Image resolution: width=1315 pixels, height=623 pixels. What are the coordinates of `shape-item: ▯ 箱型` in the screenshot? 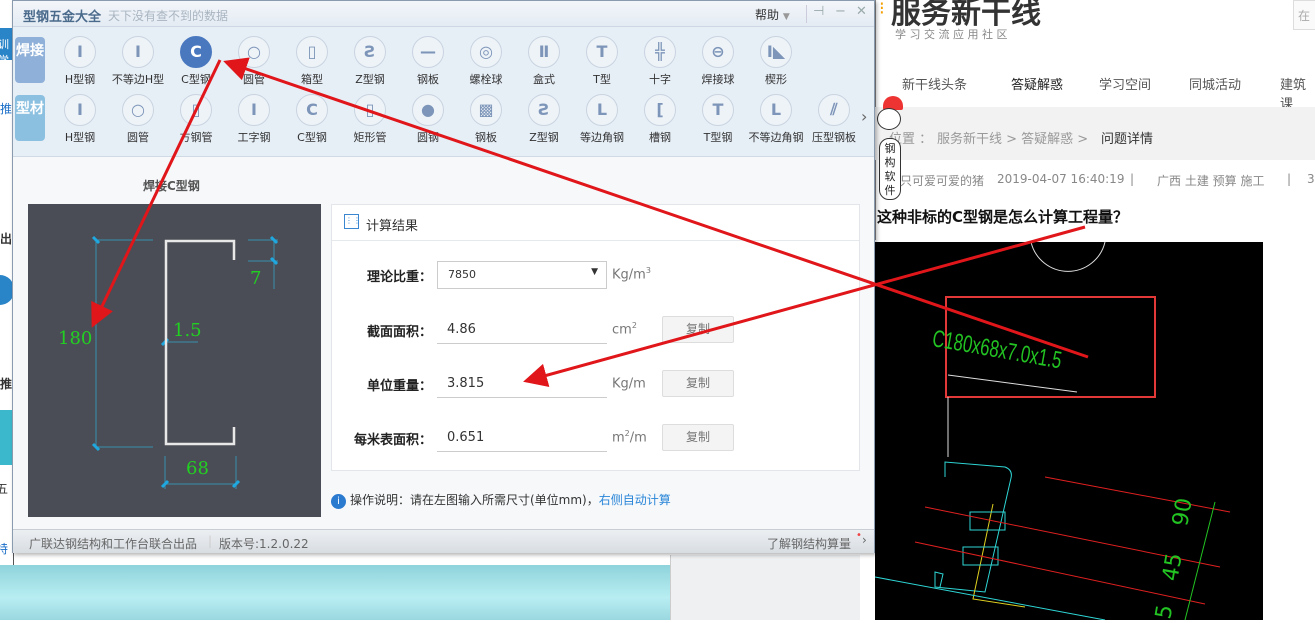 It's located at (312, 61).